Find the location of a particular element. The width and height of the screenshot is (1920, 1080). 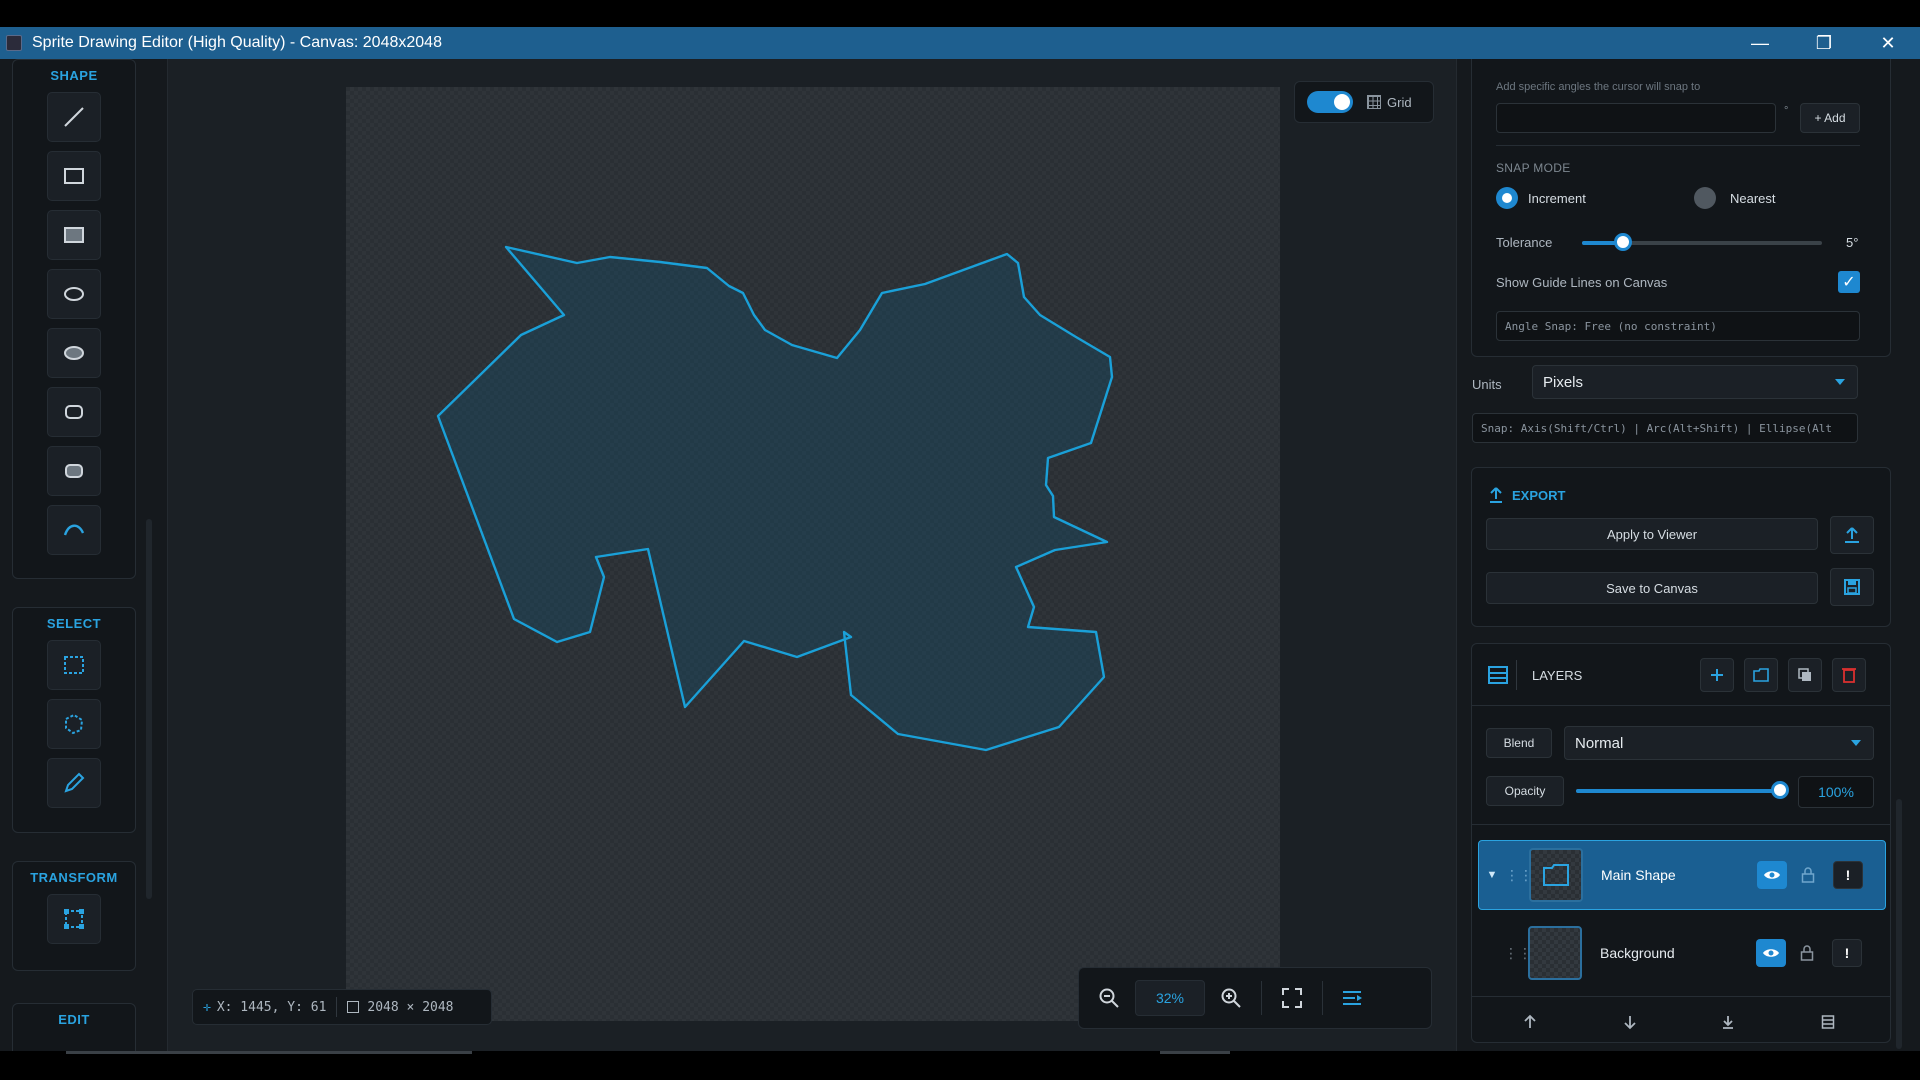

minimize-button: — is located at coordinates (1760, 43).